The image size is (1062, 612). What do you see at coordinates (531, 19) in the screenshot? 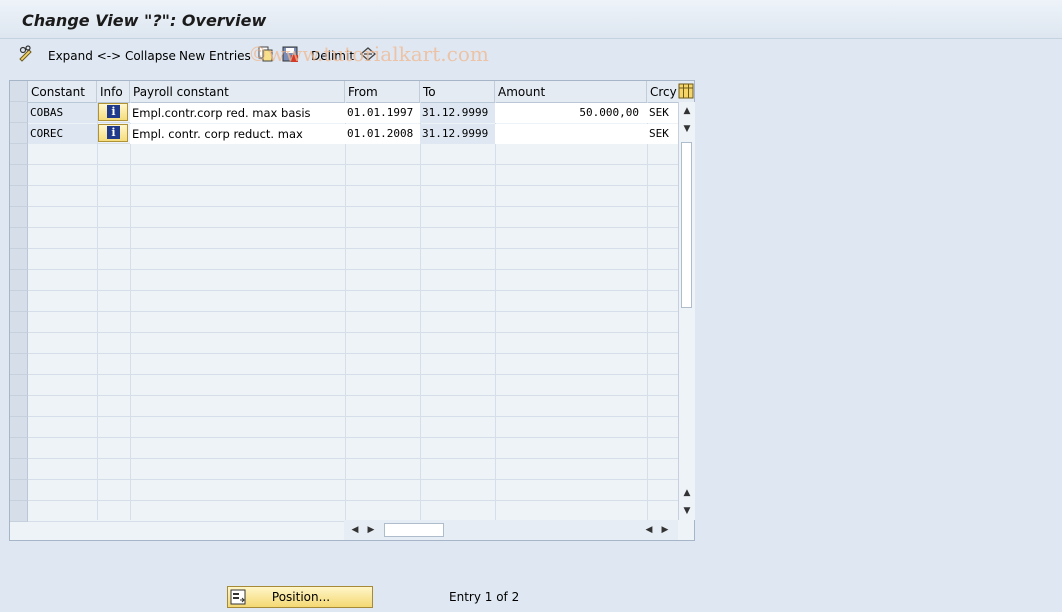
I see `title-bar: Change View "?": Overview` at bounding box center [531, 19].